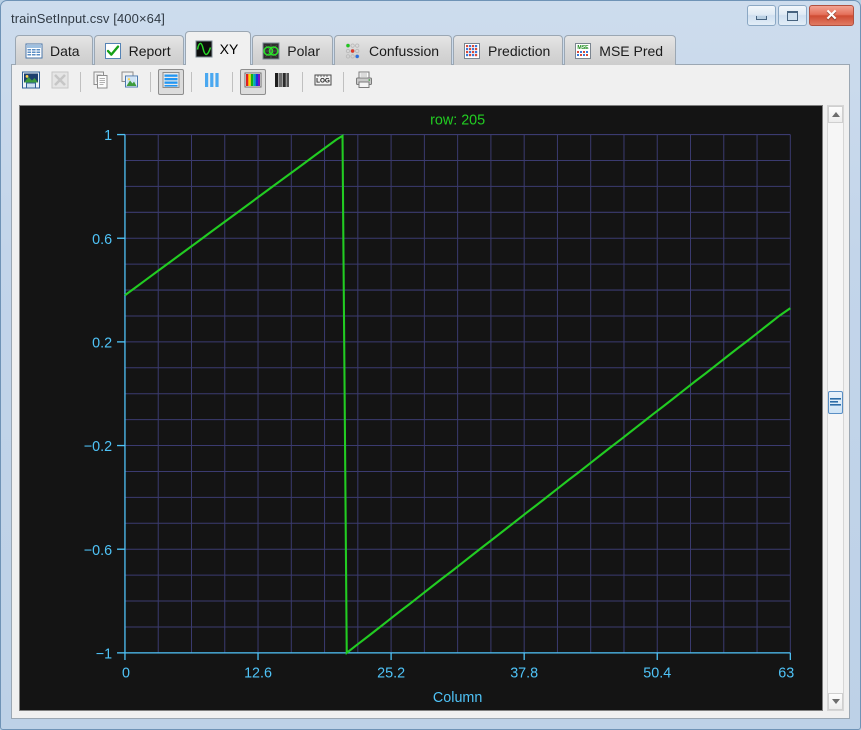 Image resolution: width=861 pixels, height=730 pixels. I want to click on tab-prediction: Prediction, so click(508, 50).